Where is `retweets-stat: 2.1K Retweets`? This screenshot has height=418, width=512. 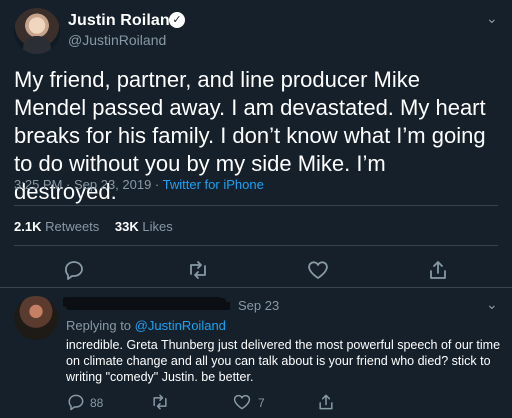 retweets-stat: 2.1K Retweets is located at coordinates (56, 226).